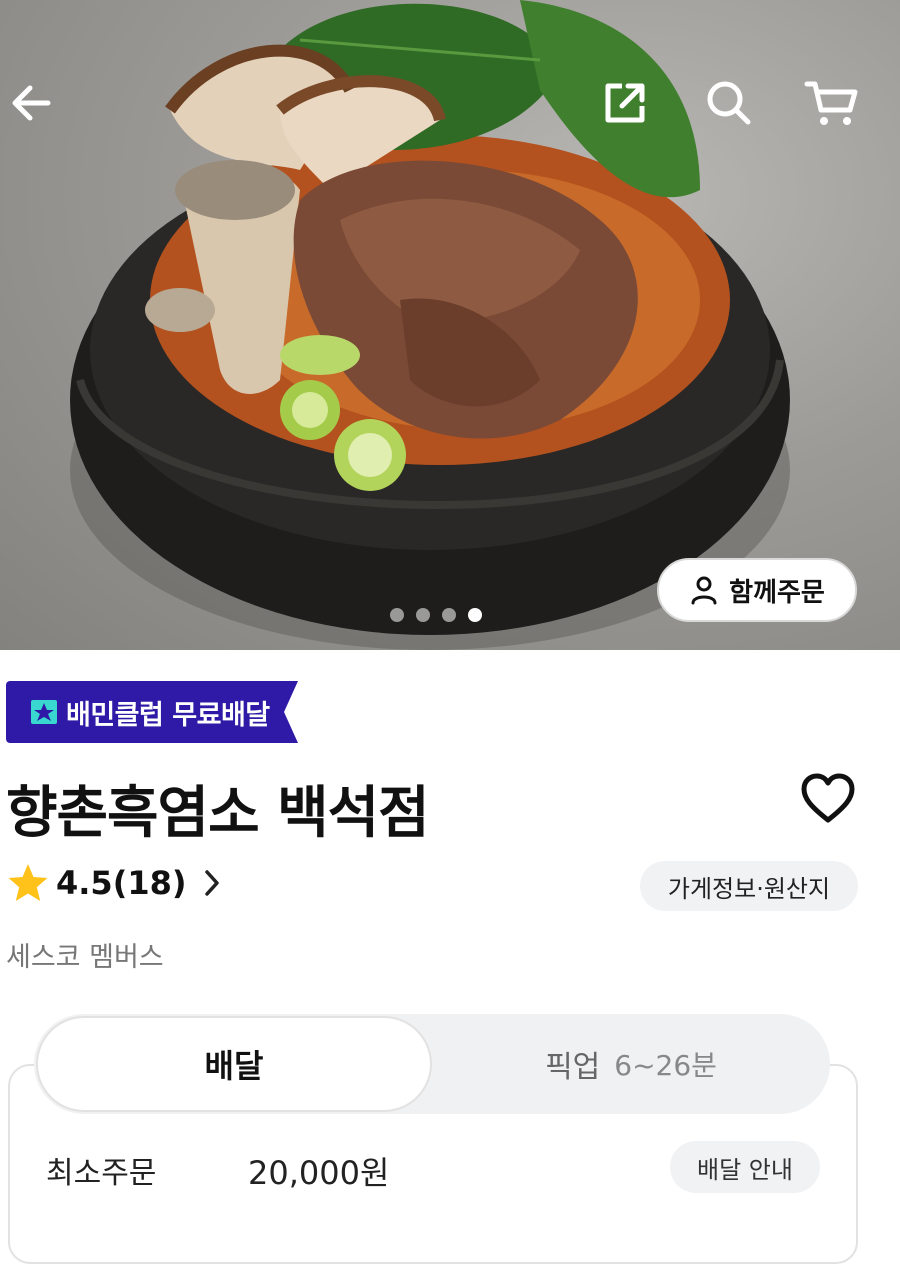 The image size is (900, 1264). I want to click on club-logo-icon, so click(44, 712).